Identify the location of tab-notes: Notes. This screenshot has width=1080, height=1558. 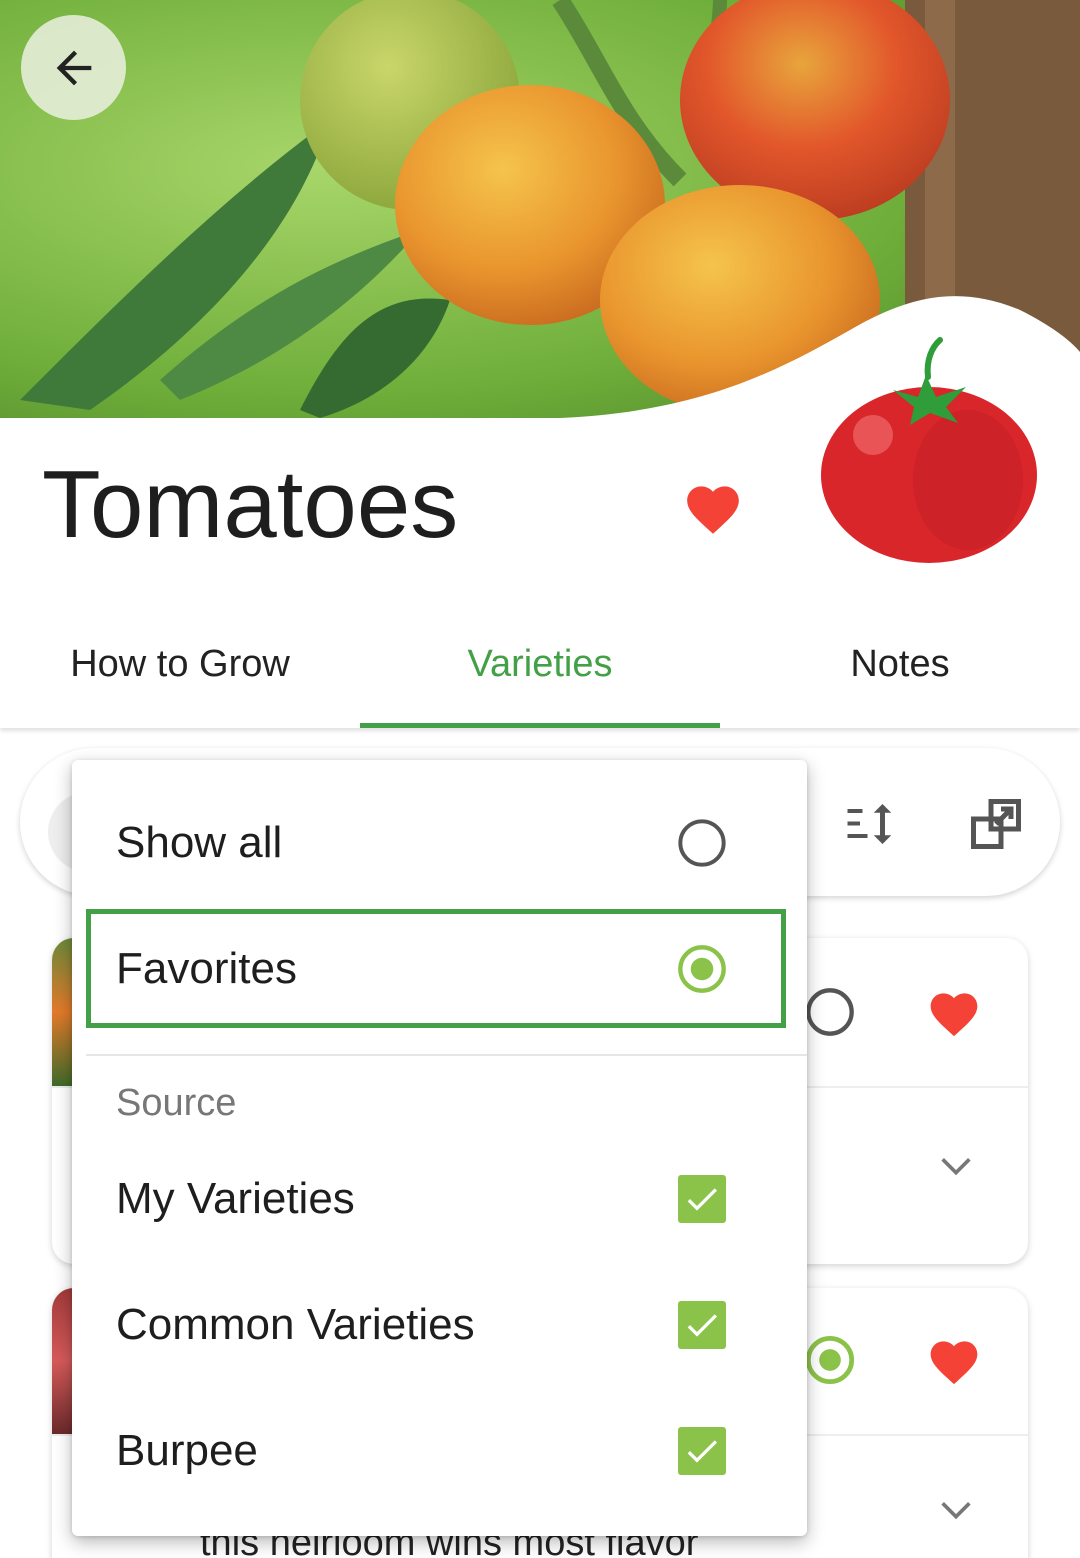
(900, 664).